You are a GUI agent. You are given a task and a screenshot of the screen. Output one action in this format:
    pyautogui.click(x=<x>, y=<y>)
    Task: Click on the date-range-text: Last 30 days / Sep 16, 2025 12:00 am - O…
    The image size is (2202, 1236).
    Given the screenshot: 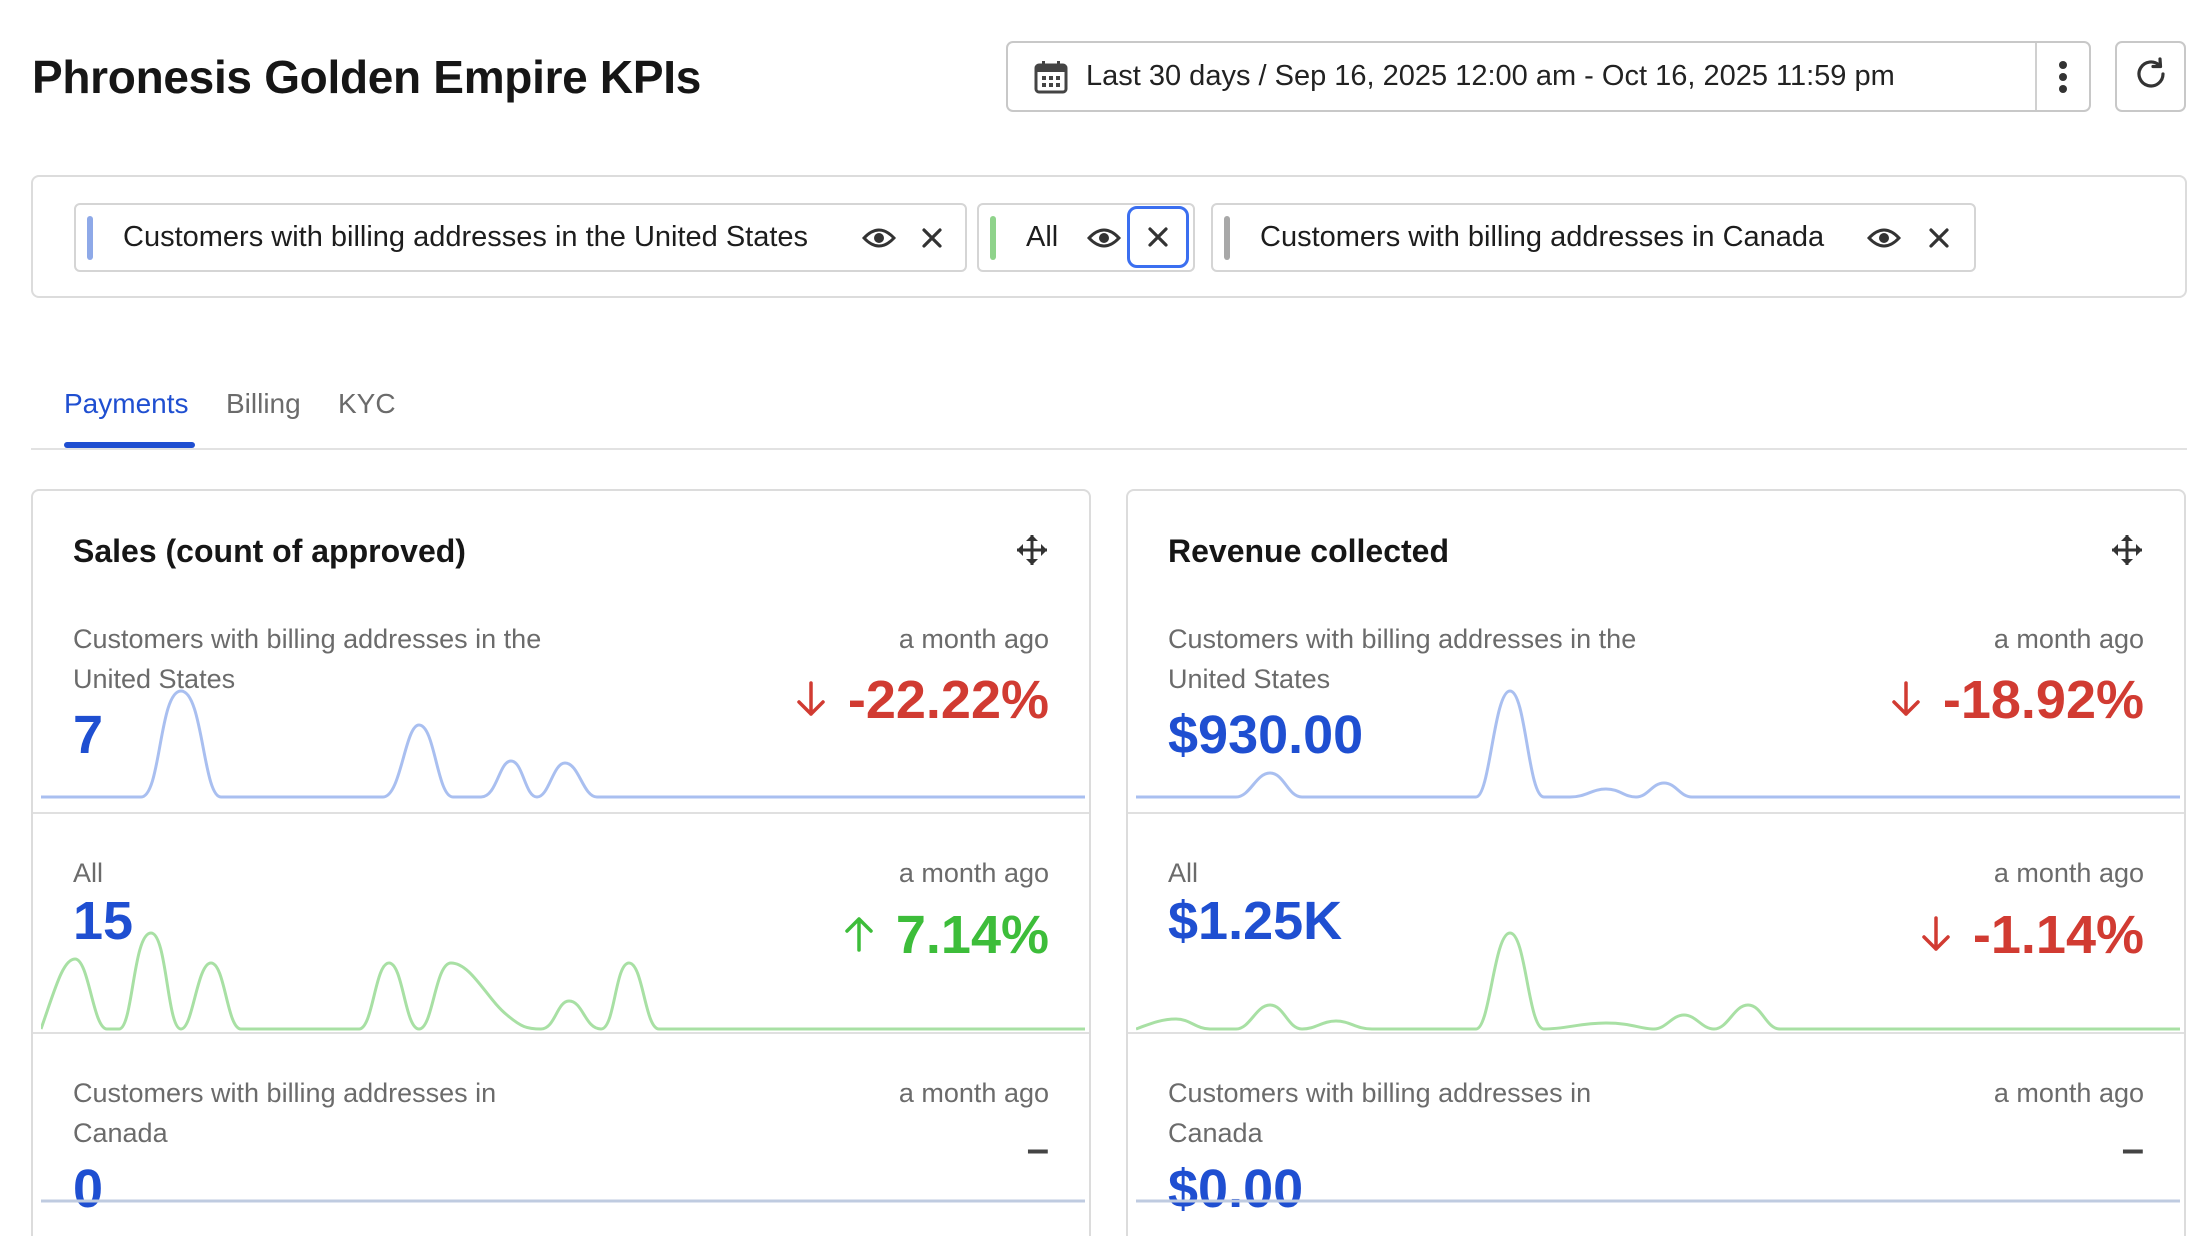 What is the action you would take?
    pyautogui.click(x=1490, y=76)
    